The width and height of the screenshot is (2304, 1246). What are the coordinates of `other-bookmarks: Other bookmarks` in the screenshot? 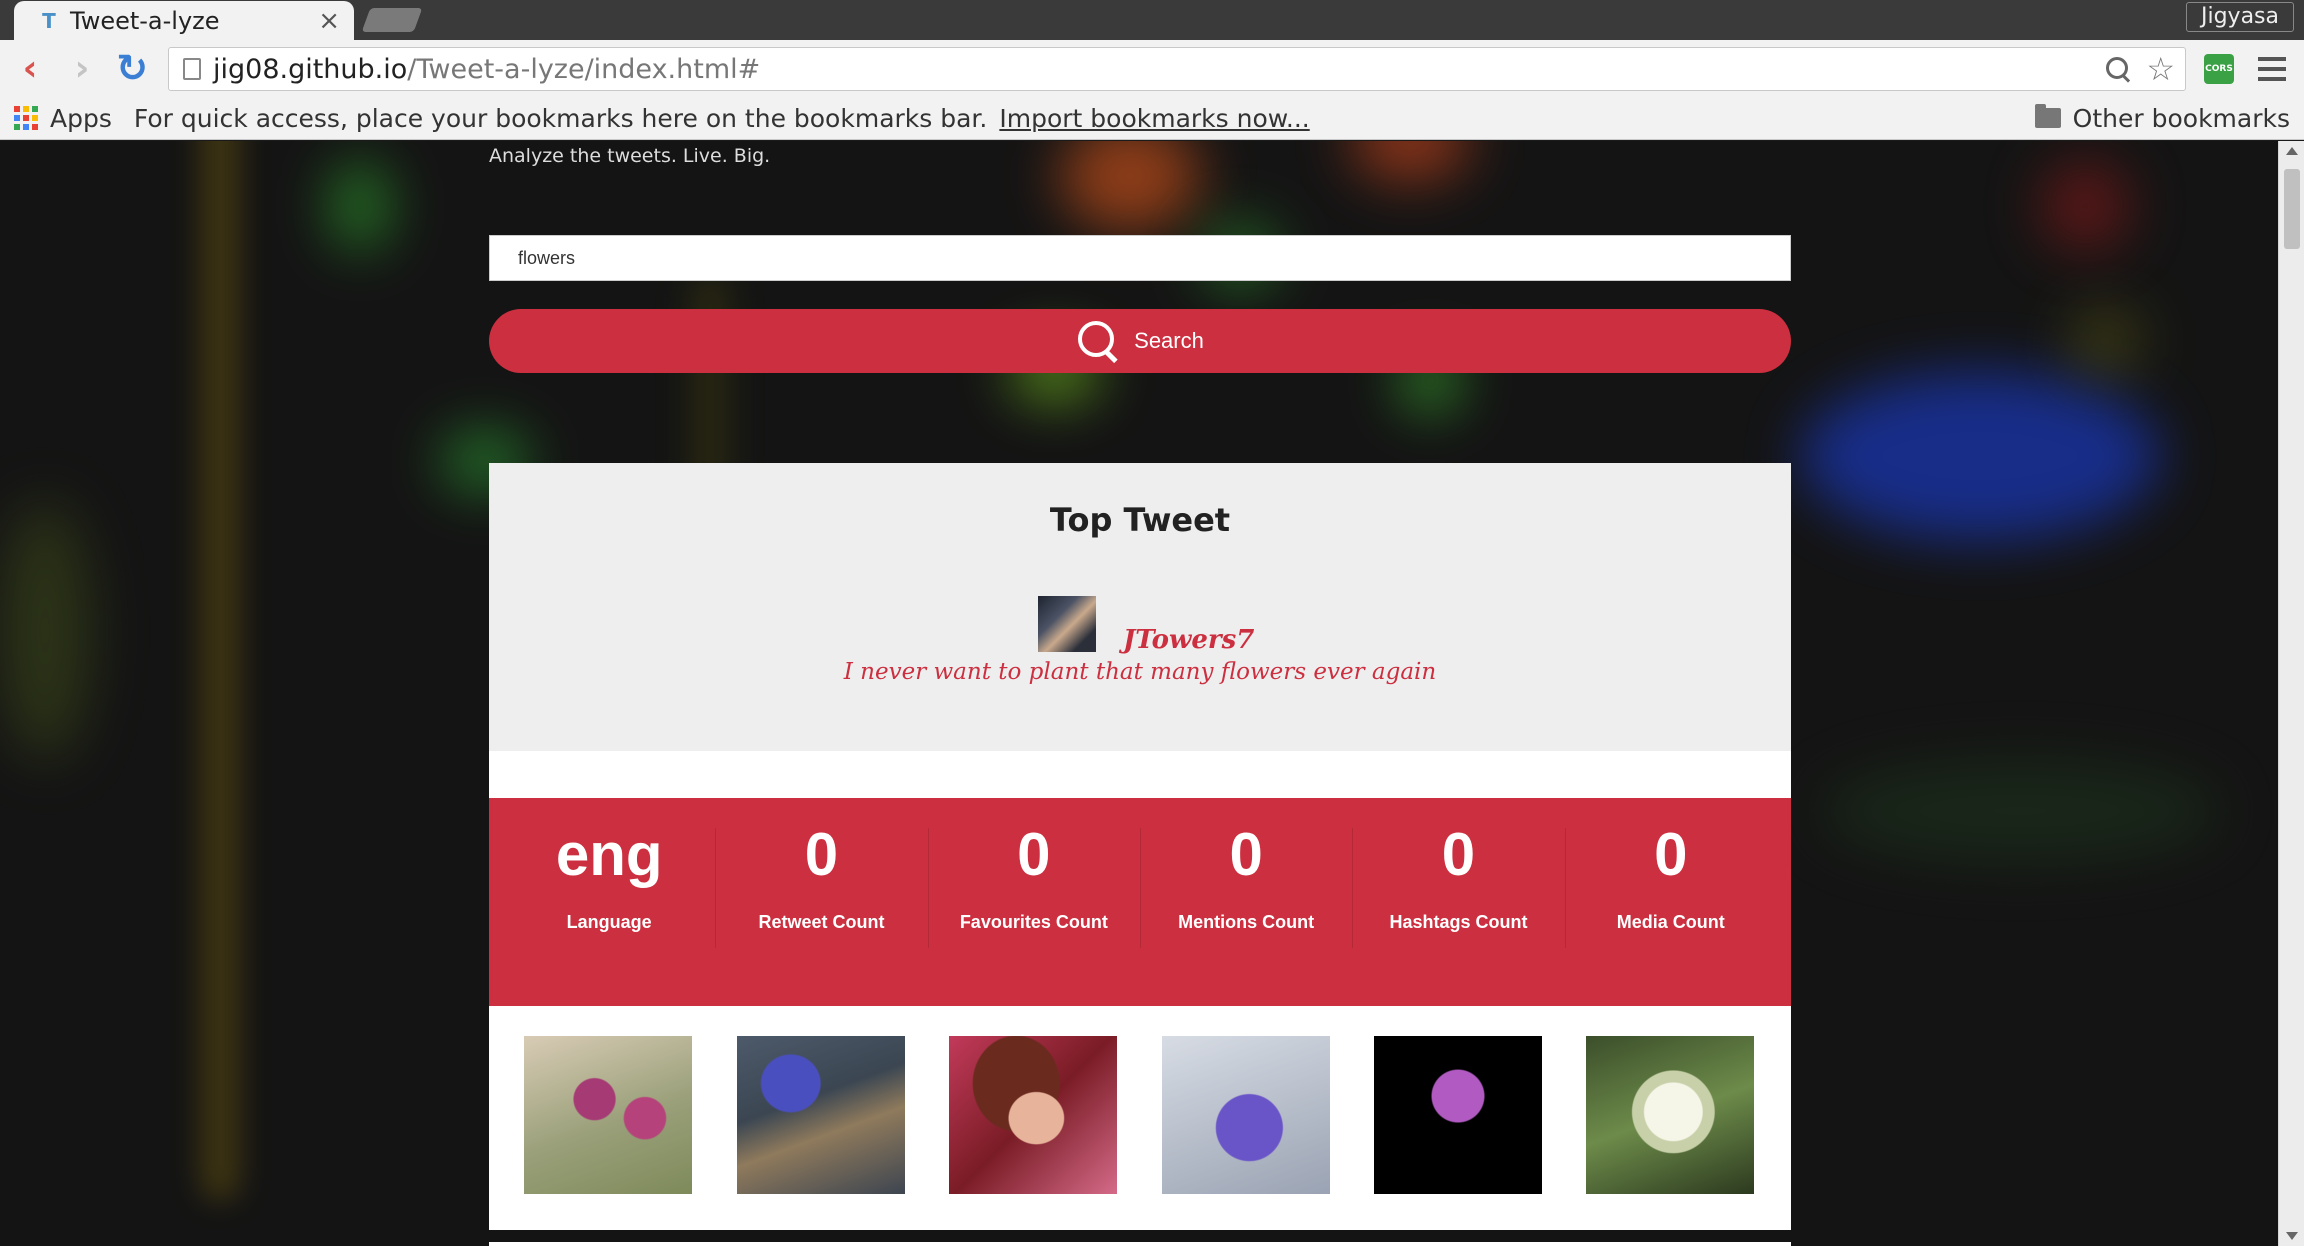 It's located at (2162, 118).